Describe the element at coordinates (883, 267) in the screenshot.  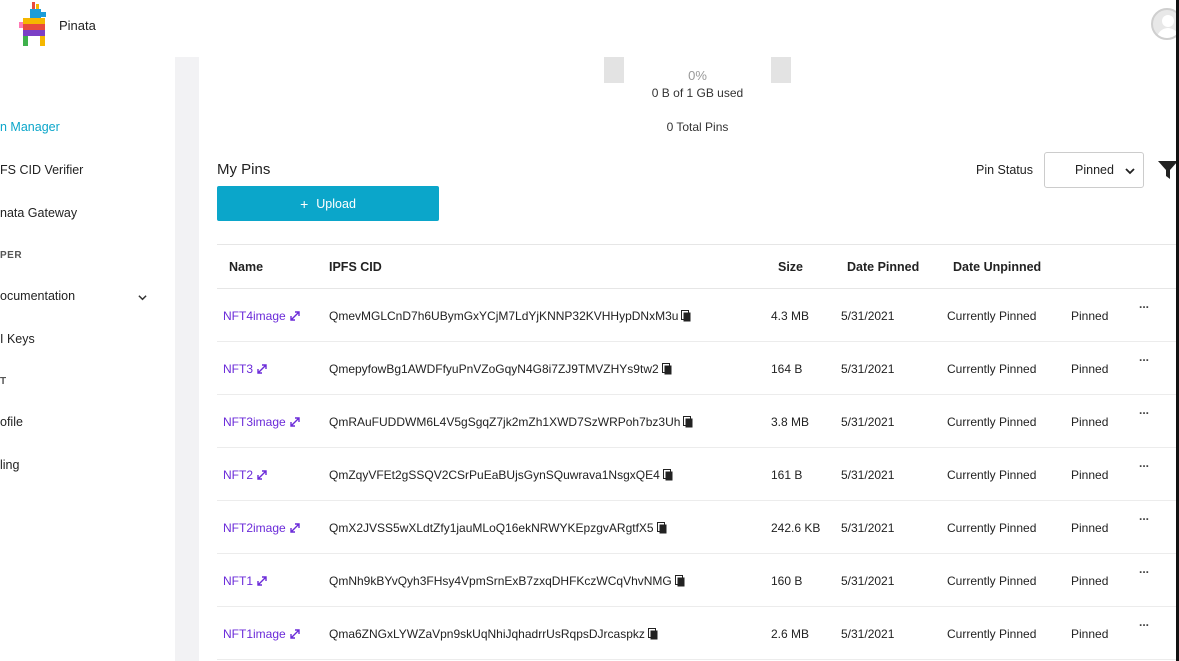
I see `column-header-date-pinned: Date Pinned` at that location.